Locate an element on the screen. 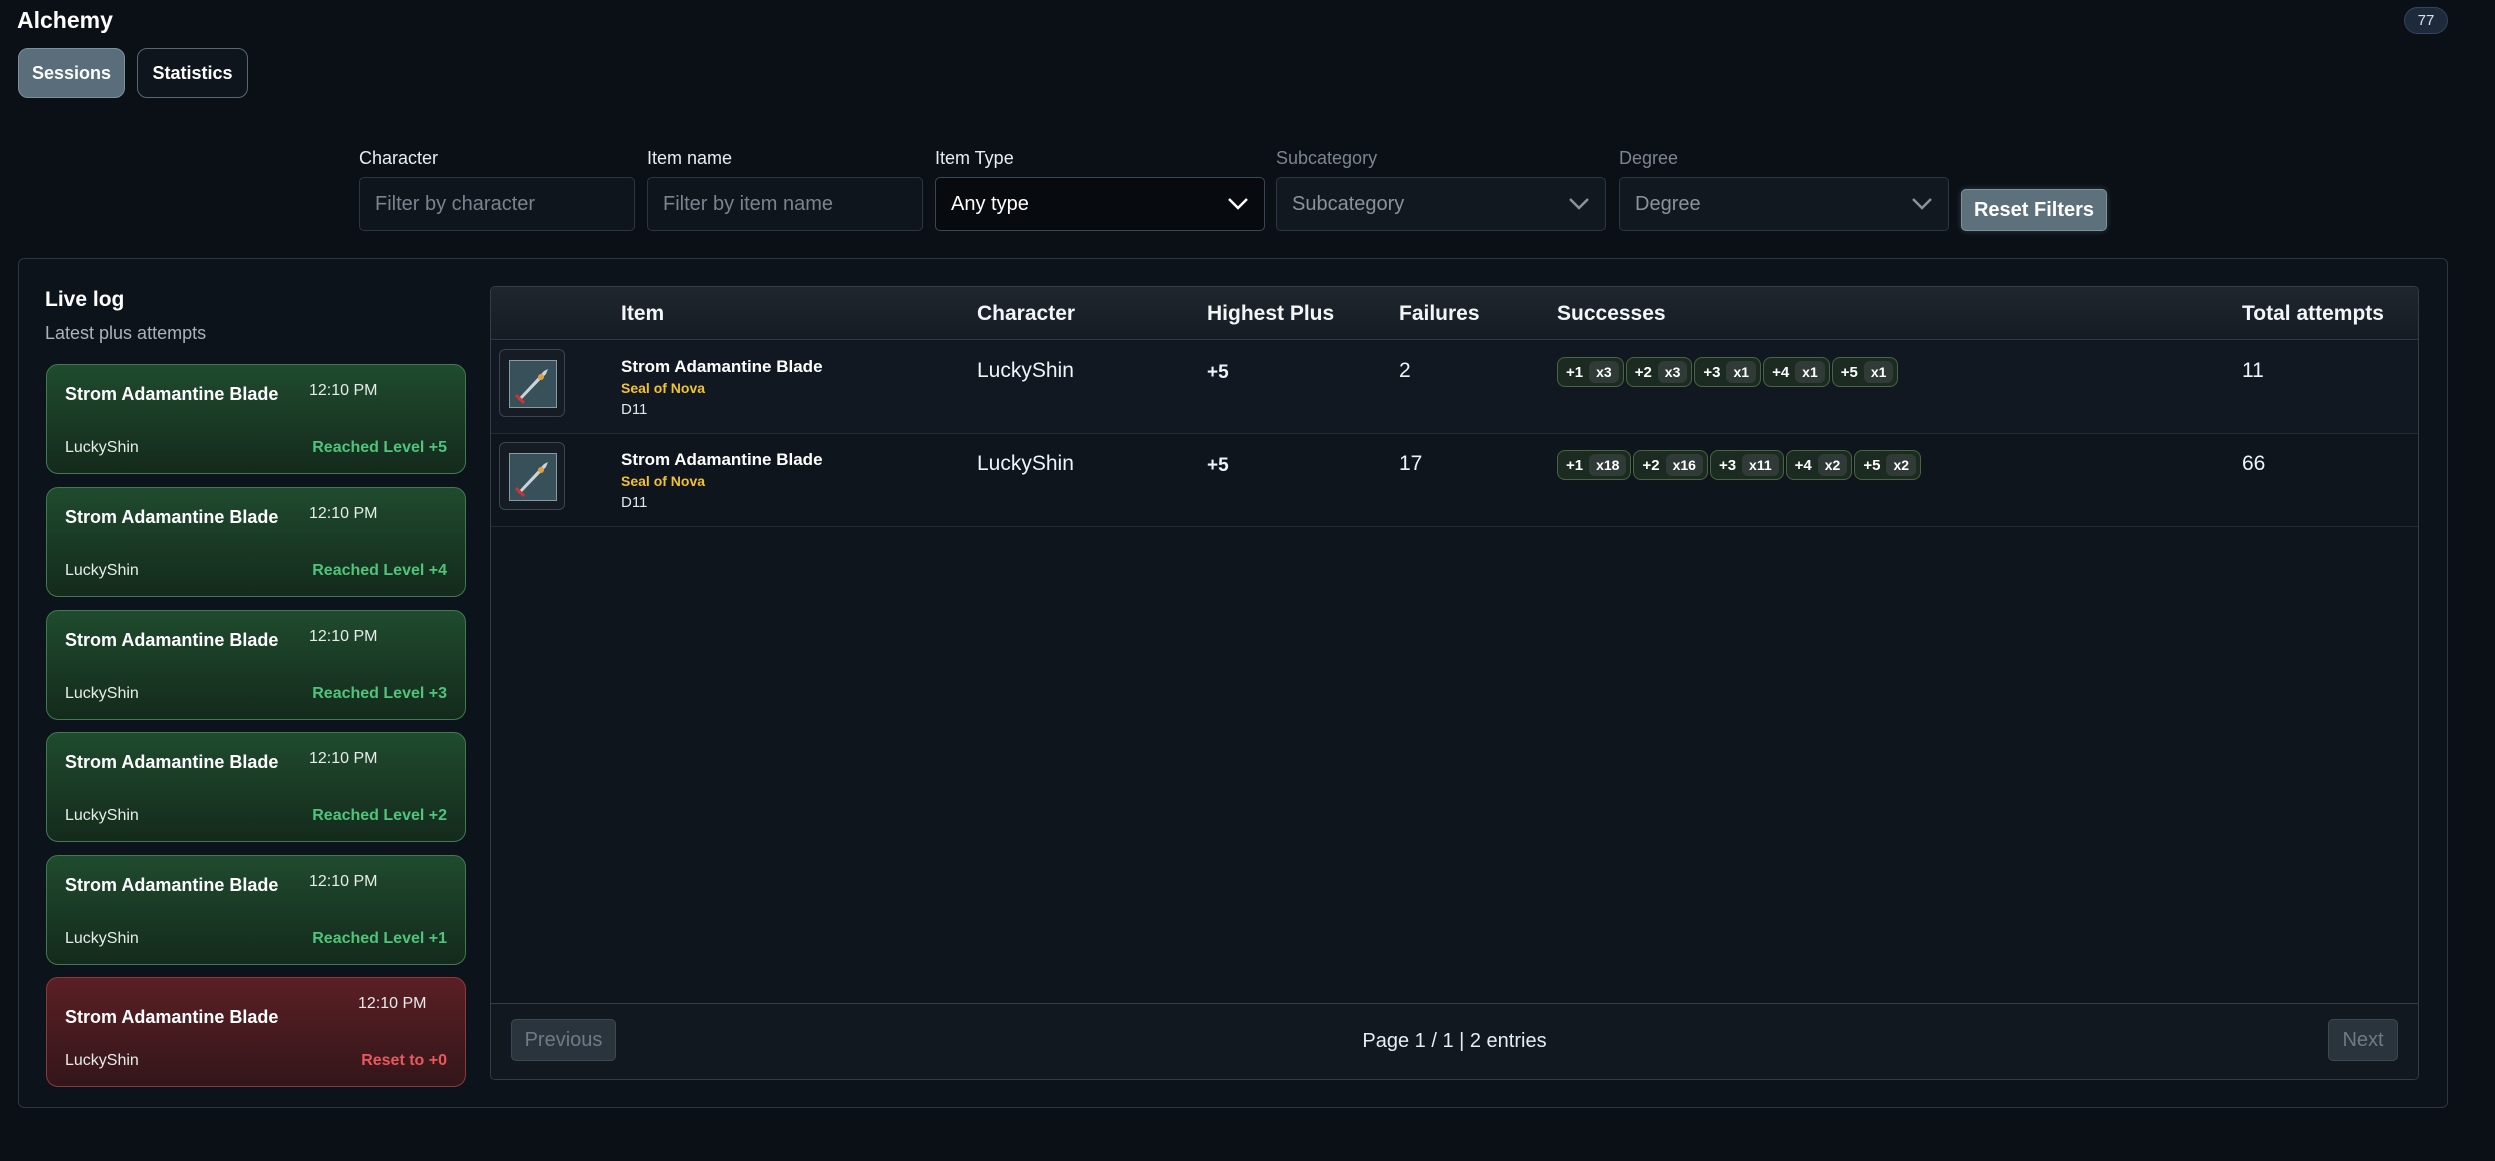 Image resolution: width=2495 pixels, height=1161 pixels. degree-filter-label: Degree is located at coordinates (1649, 158).